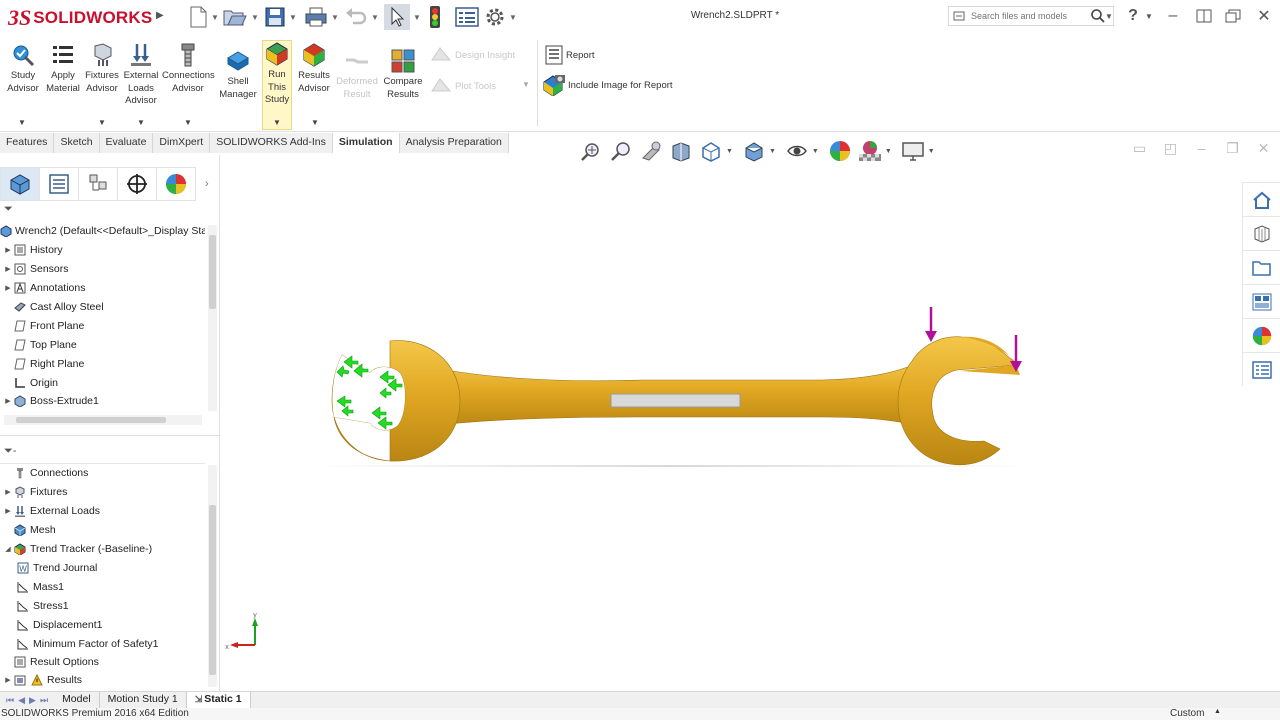 Image resolution: width=1280 pixels, height=720 pixels. I want to click on menu-expand-arrow-icon: ▶, so click(160, 15).